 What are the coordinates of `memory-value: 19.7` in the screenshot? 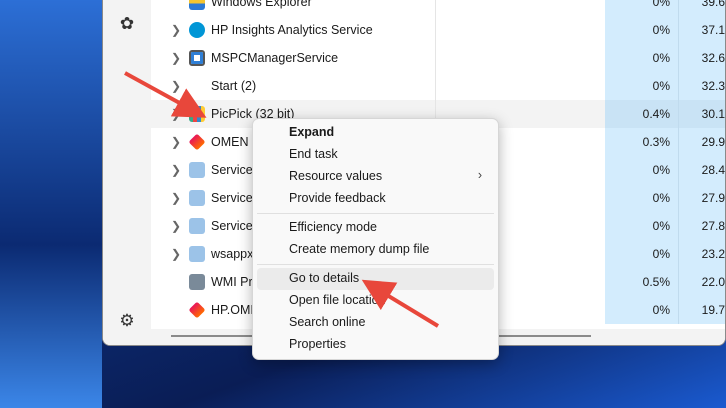 It's located at (702, 310).